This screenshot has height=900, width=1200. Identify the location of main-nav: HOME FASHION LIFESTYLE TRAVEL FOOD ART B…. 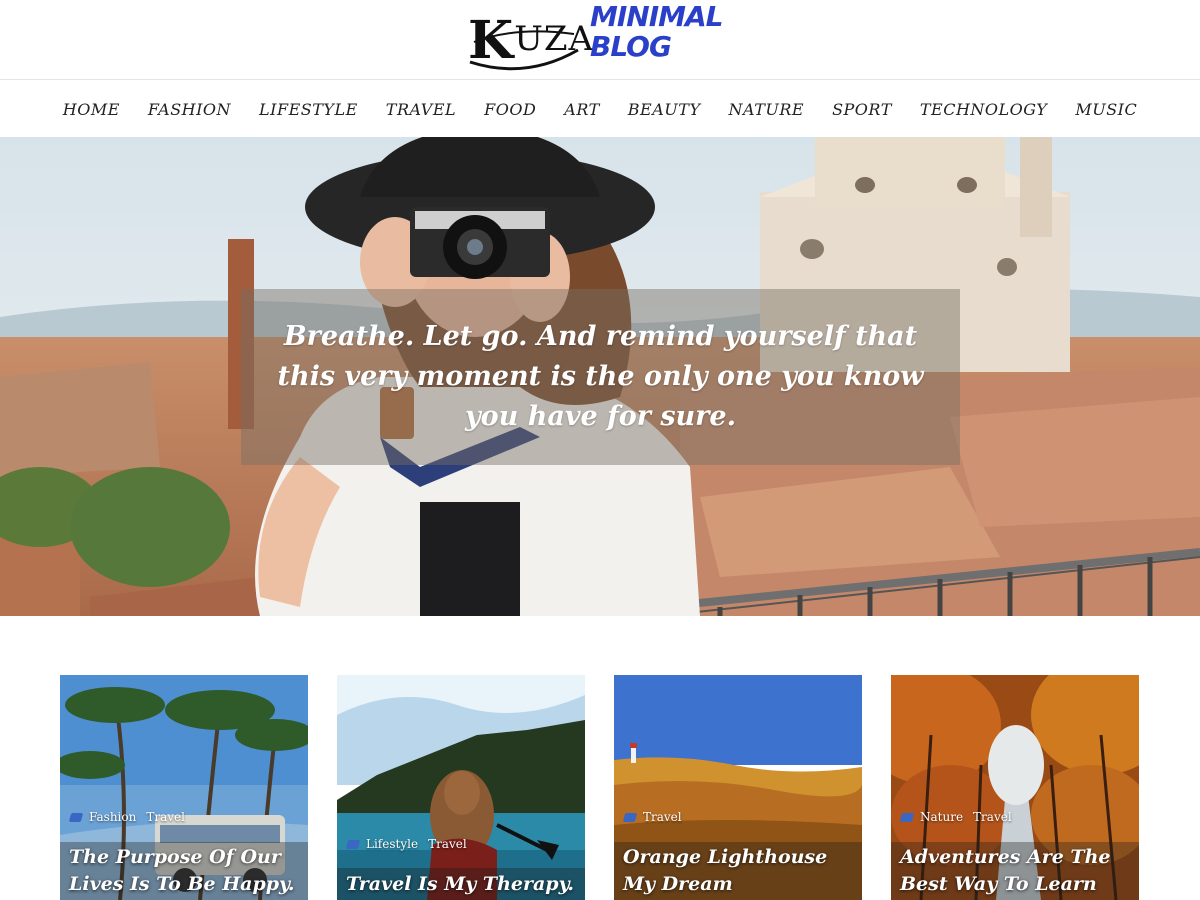
(600, 109).